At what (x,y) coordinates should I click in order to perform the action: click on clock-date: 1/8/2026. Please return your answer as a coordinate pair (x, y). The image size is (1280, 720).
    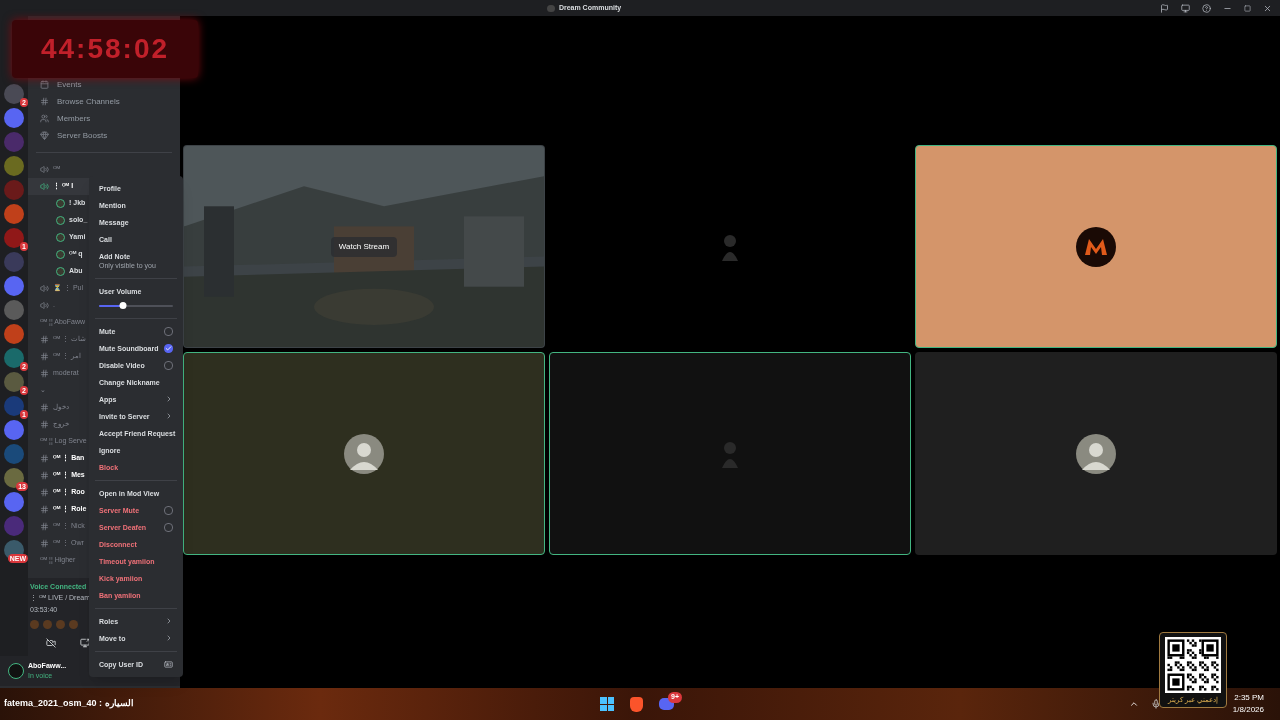
    Looking at the image, I should click on (1248, 710).